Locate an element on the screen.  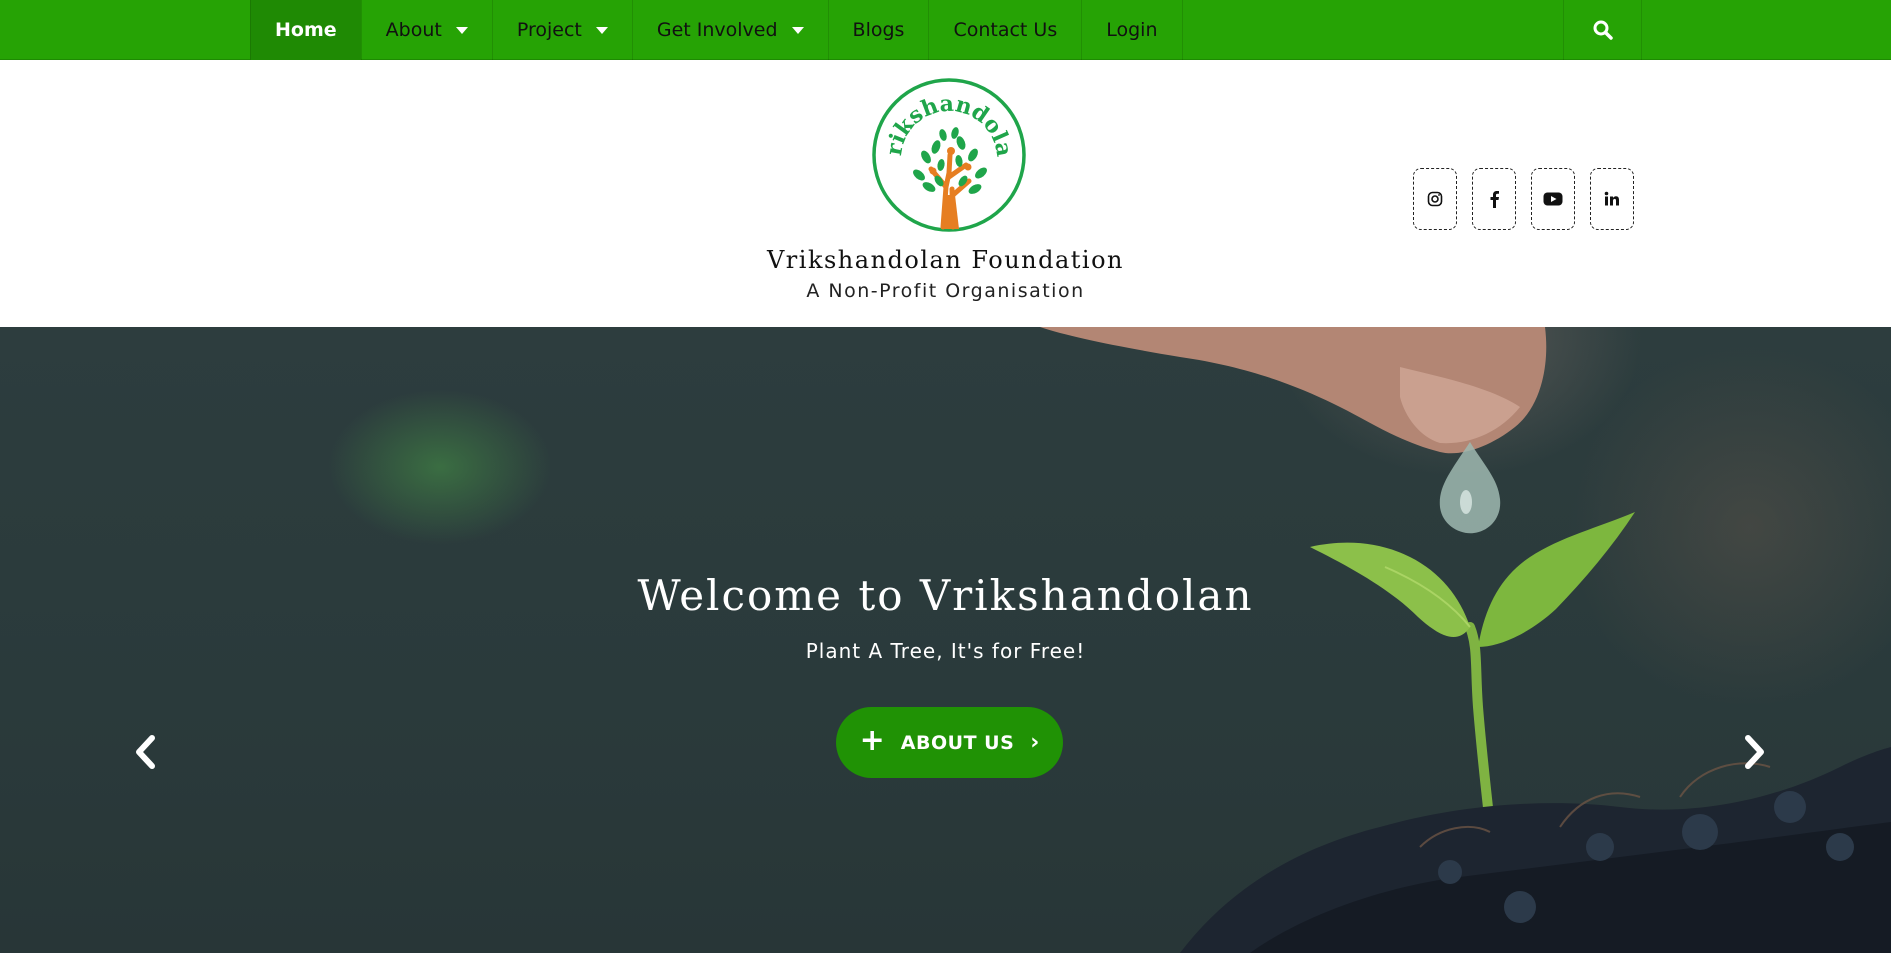
slider-prev-arrow is located at coordinates (145, 752).